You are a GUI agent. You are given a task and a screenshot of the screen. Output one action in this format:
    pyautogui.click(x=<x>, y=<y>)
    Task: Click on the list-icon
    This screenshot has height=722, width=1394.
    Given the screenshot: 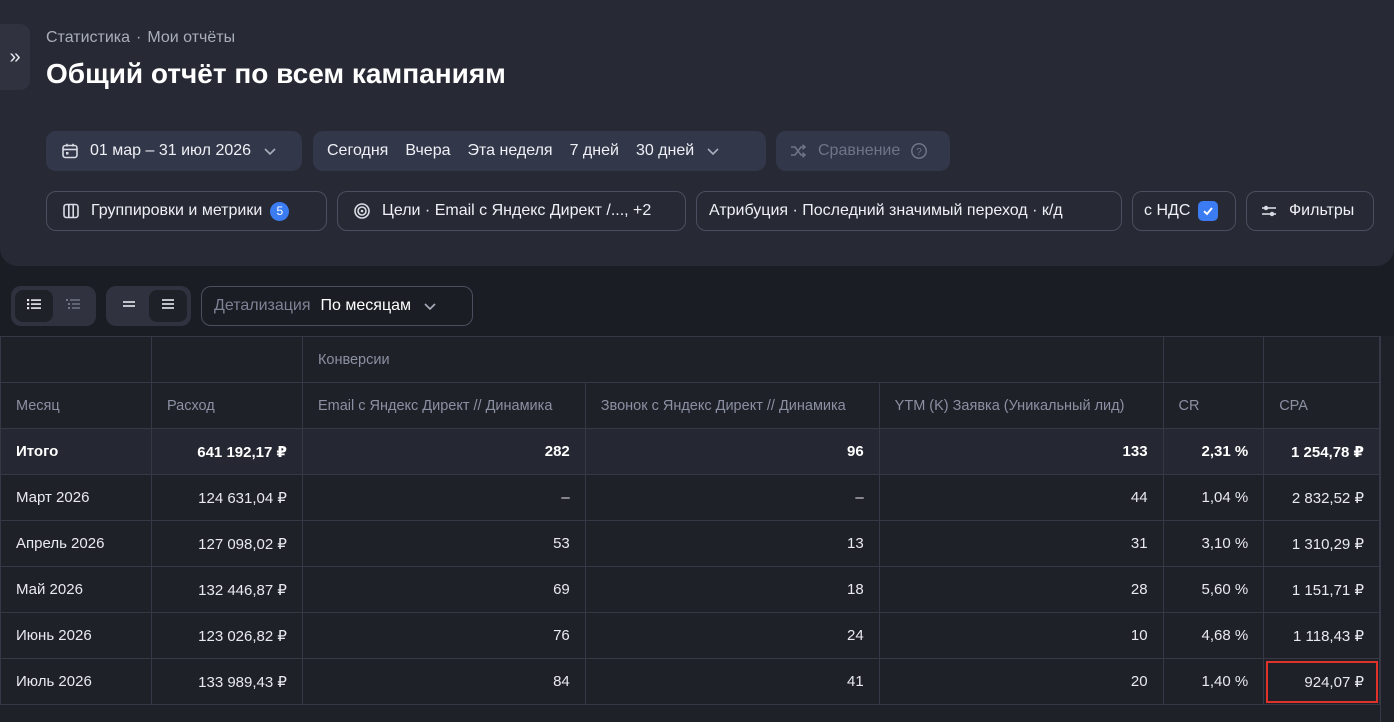 What is the action you would take?
    pyautogui.click(x=34, y=306)
    